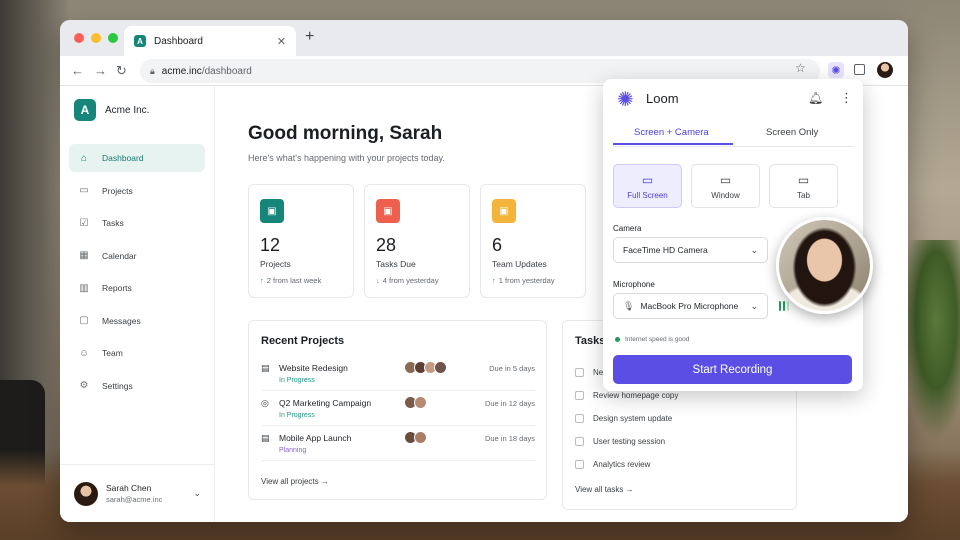 This screenshot has height=540, width=960. I want to click on stat-card-projects: ▣ 12 Projects ↑ 2 from last week, so click(301, 241).